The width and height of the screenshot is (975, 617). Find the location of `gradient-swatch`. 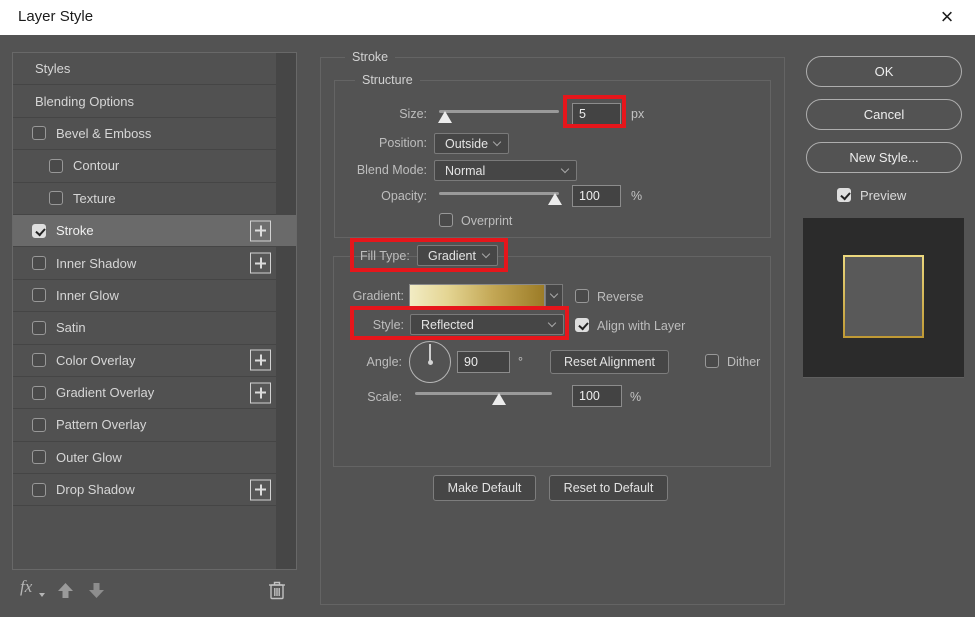

gradient-swatch is located at coordinates (477, 296).